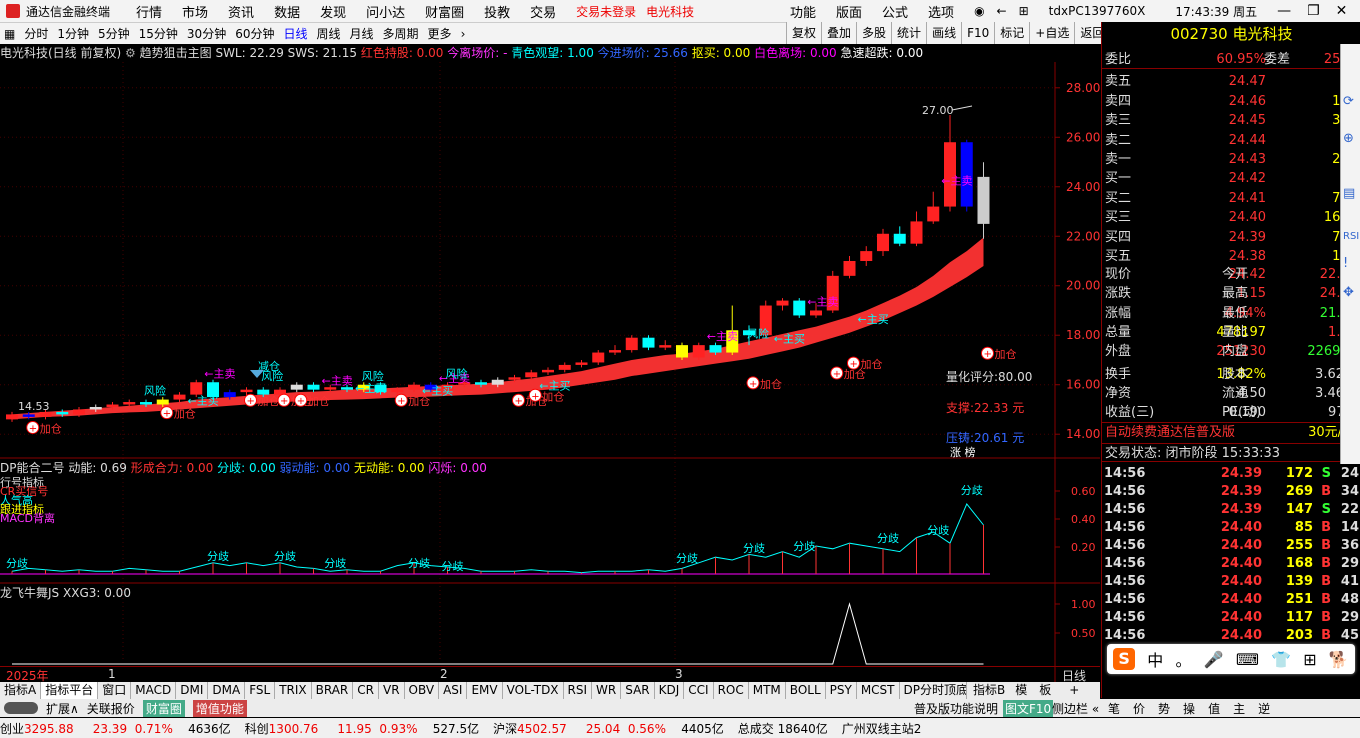 This screenshot has width=1360, height=738. Describe the element at coordinates (543, 11) in the screenshot. I see `menu-item-trade: 交易` at that location.